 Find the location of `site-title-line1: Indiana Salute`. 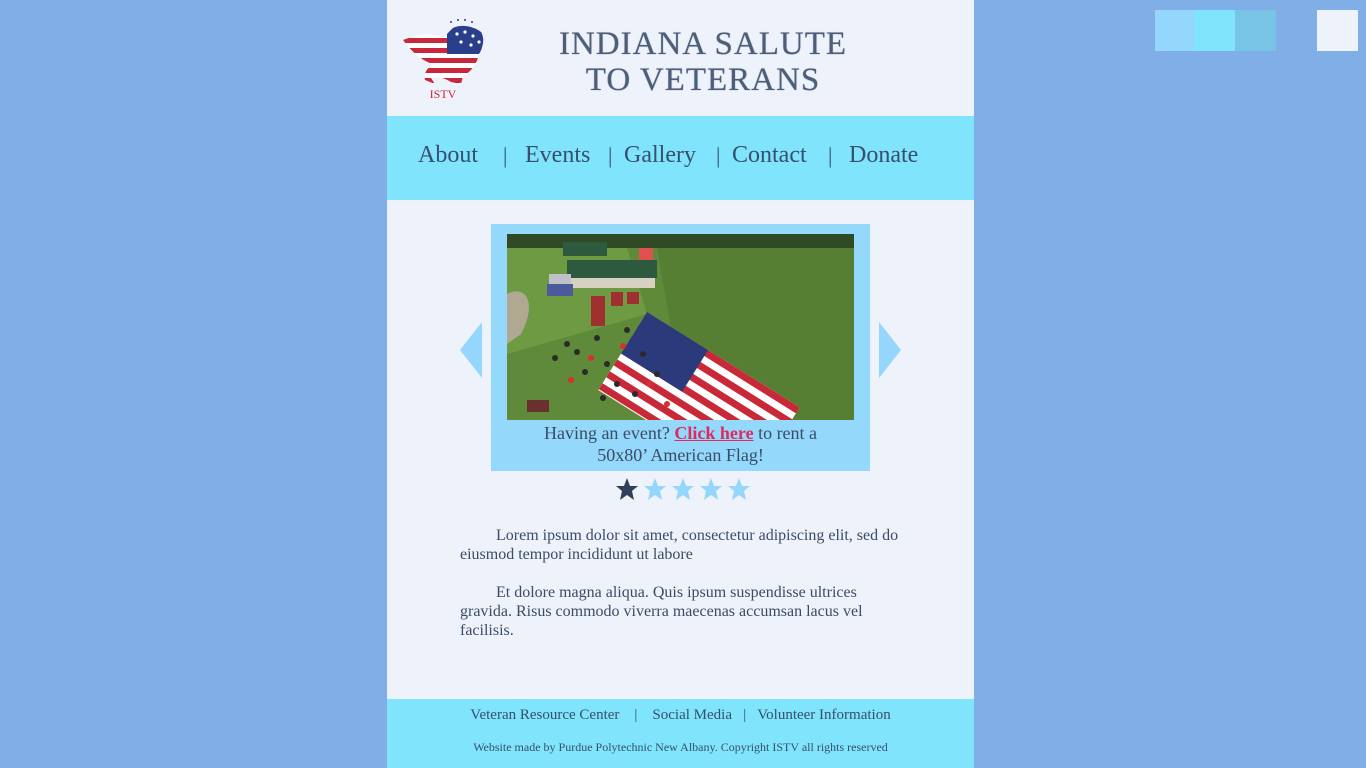

site-title-line1: Indiana Salute is located at coordinates (703, 44).